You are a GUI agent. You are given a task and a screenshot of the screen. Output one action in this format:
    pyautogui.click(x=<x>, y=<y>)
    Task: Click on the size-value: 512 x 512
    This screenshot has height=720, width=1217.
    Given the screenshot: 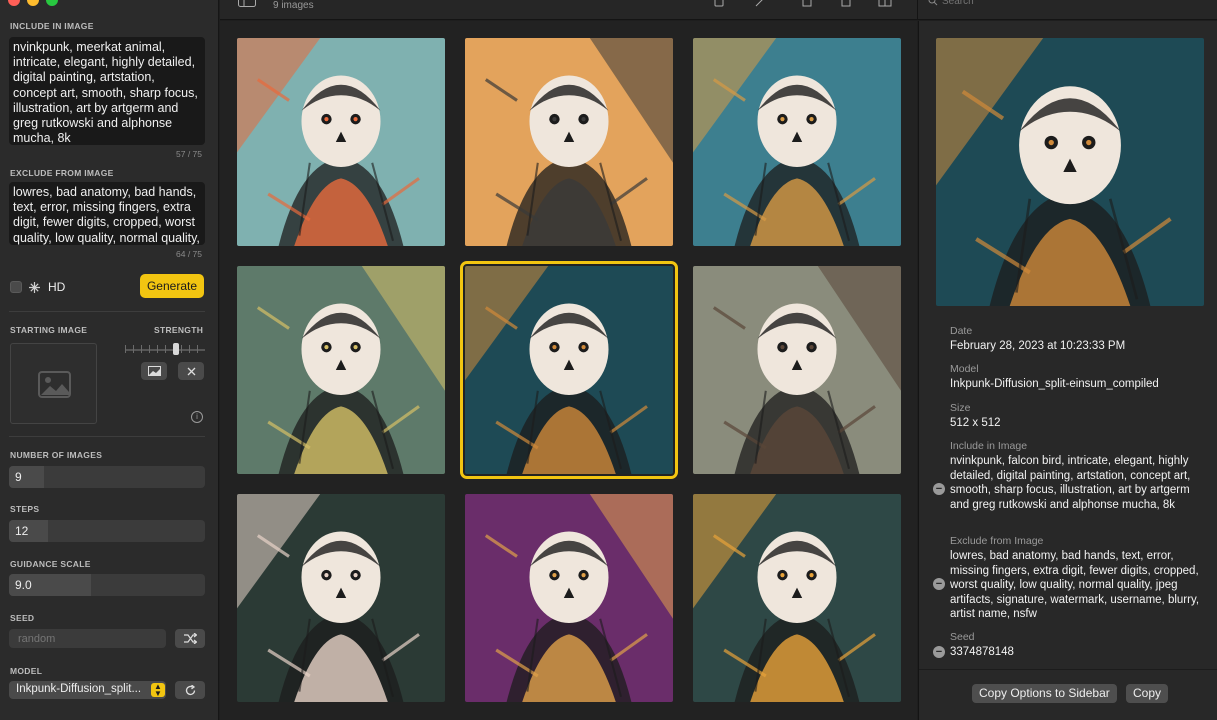 What is the action you would take?
    pyautogui.click(x=975, y=423)
    